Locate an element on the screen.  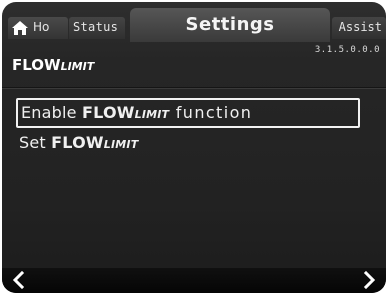
page-title: FLOWLIMIT is located at coordinates (53, 65).